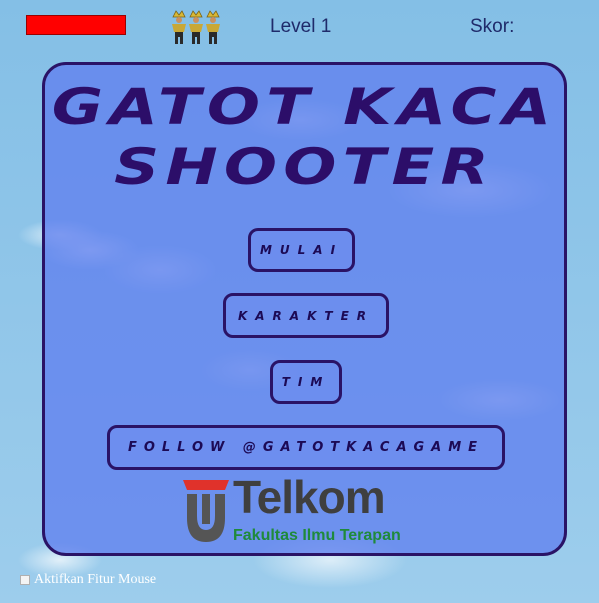 This screenshot has height=603, width=599. Describe the element at coordinates (306, 447) in the screenshot. I see `follow-button: FOLLOW @GATOTKACAGAME` at that location.